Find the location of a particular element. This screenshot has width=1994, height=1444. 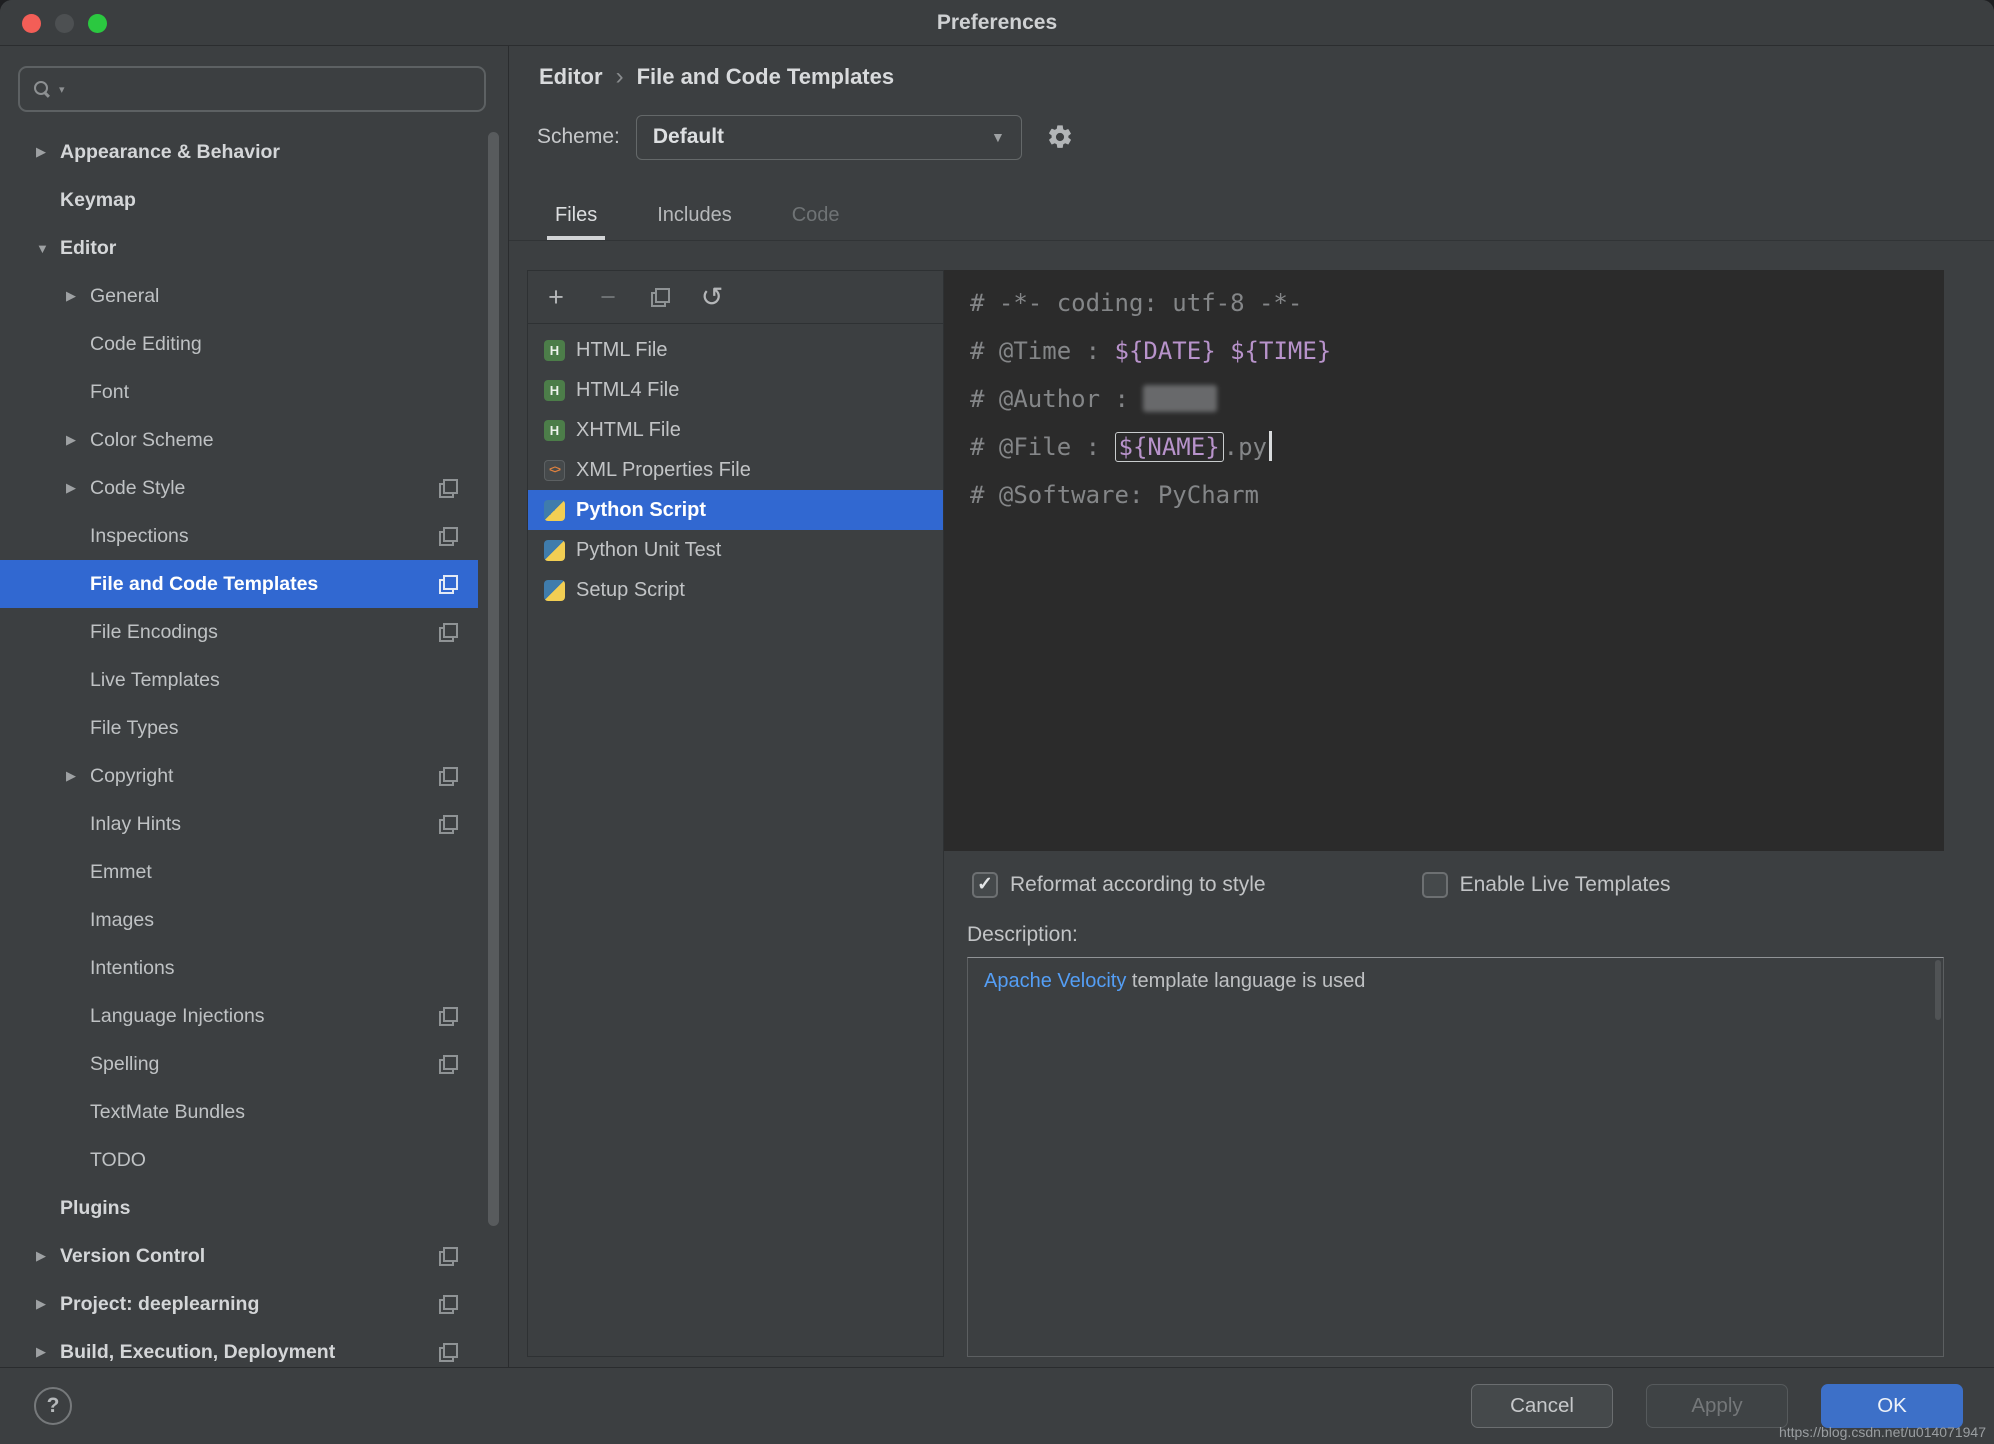

sidebar-item-label: Copyright is located at coordinates (132, 775).